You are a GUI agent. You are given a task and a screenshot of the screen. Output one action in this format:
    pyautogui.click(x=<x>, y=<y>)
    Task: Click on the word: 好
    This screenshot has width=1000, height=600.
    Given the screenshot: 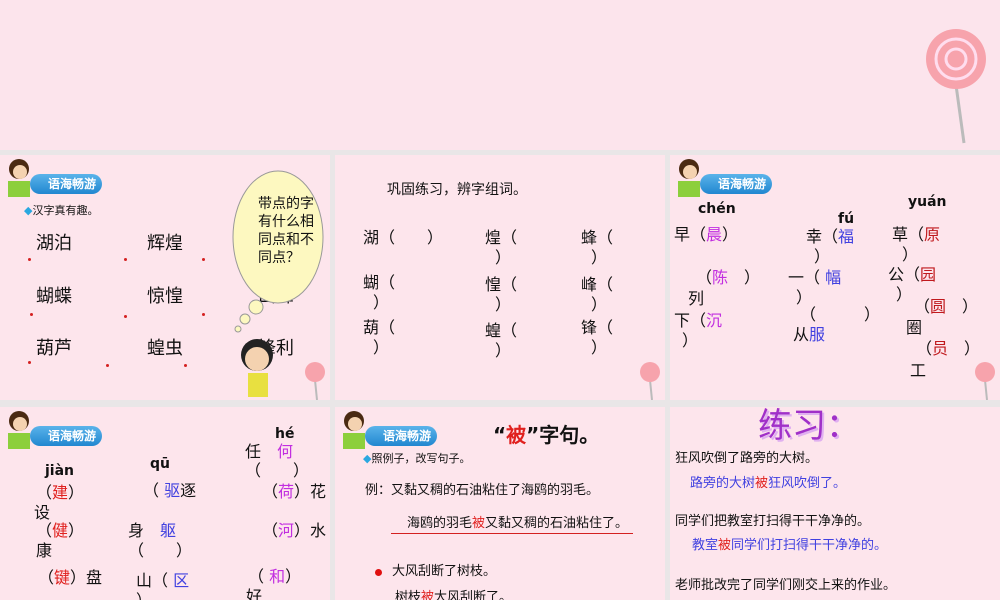 What is the action you would take?
    pyautogui.click(x=254, y=593)
    